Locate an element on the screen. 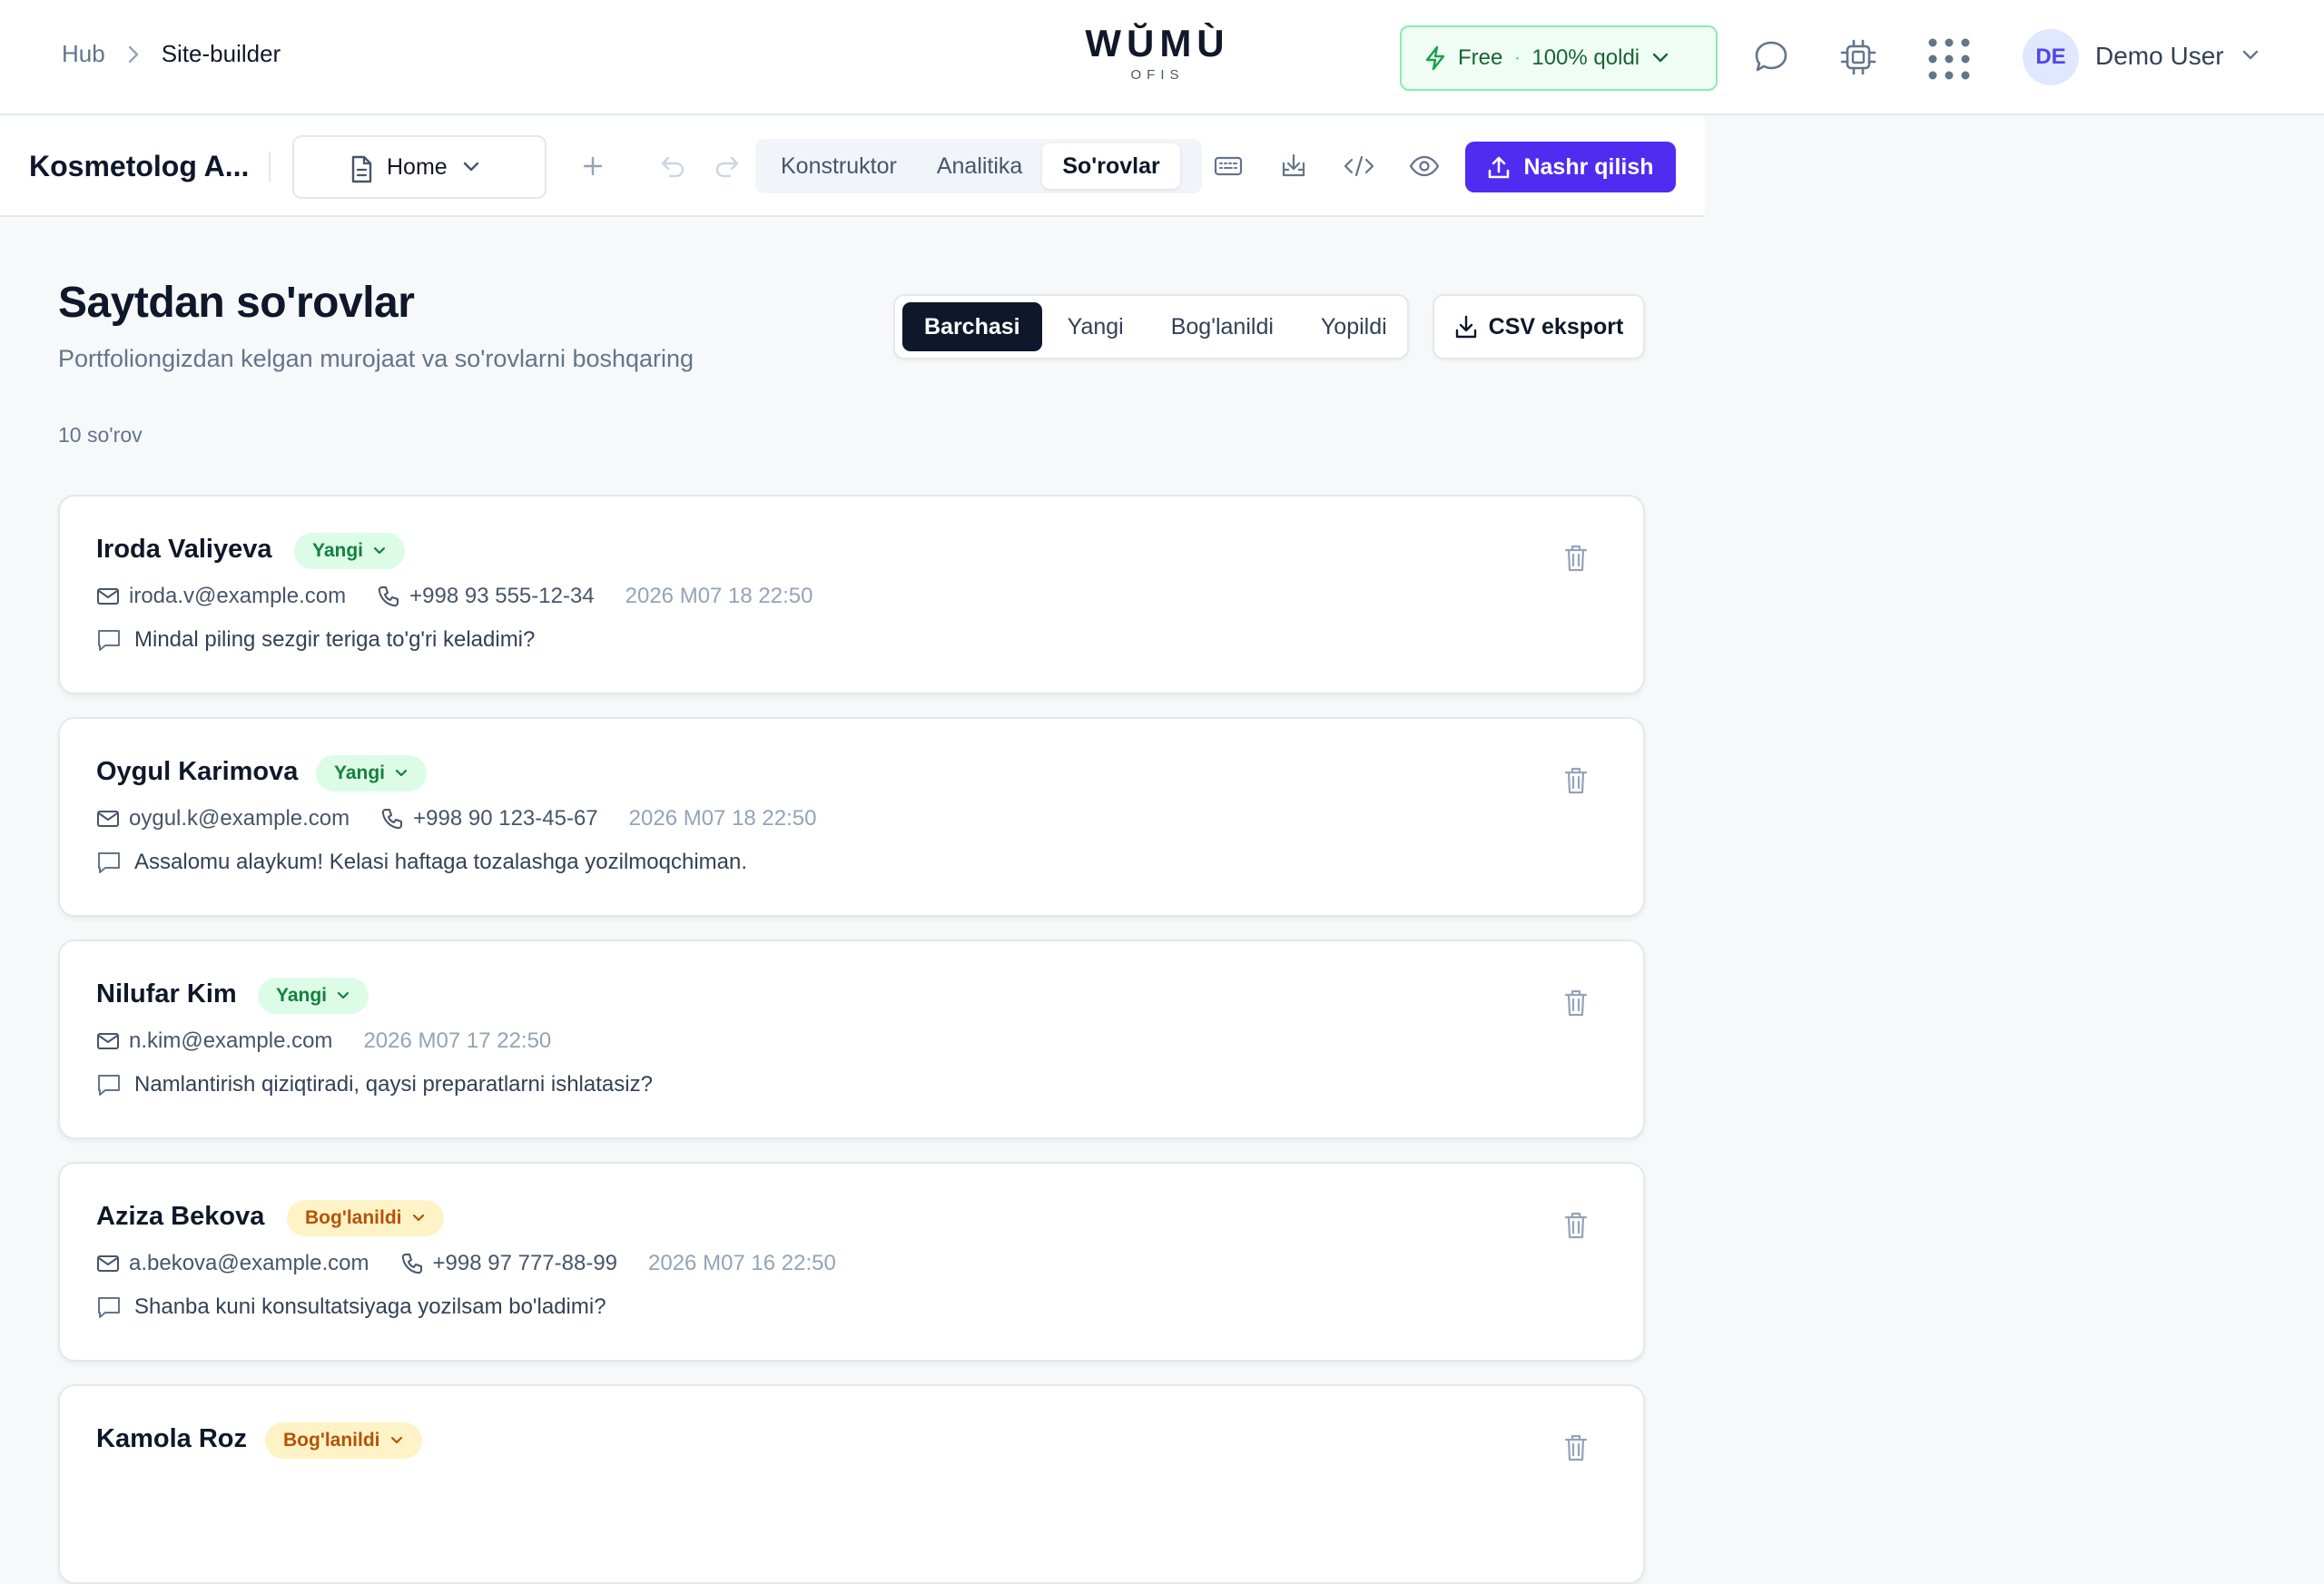 Image resolution: width=2324 pixels, height=1584 pixels. breadcrumb-current: Site-builder is located at coordinates (221, 53).